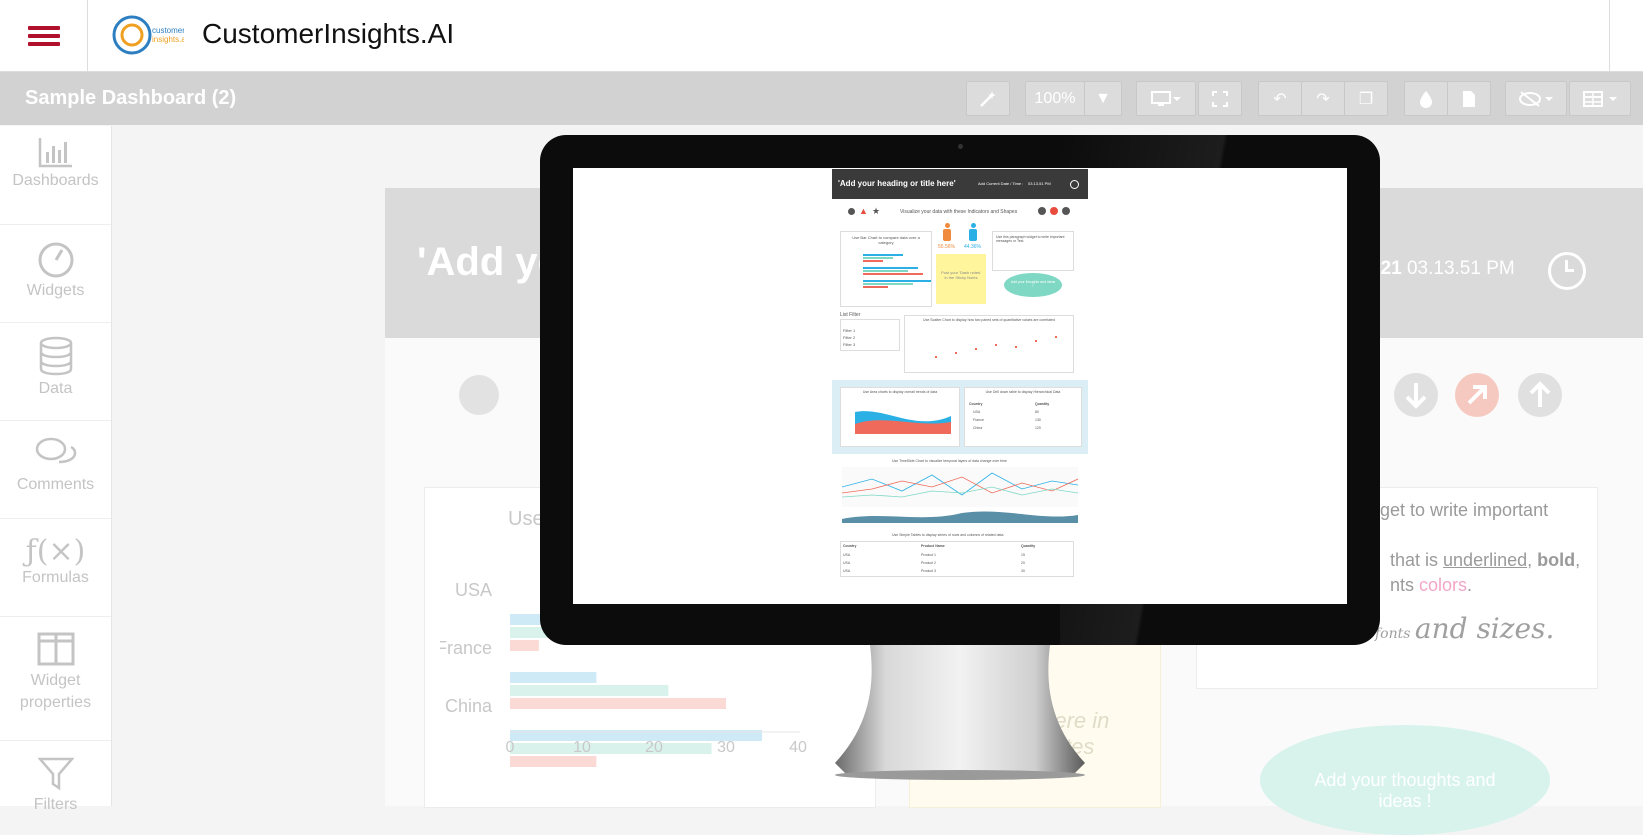 Image resolution: width=1643 pixels, height=835 pixels. I want to click on formula-icon: ƒ(×), so click(55, 551).